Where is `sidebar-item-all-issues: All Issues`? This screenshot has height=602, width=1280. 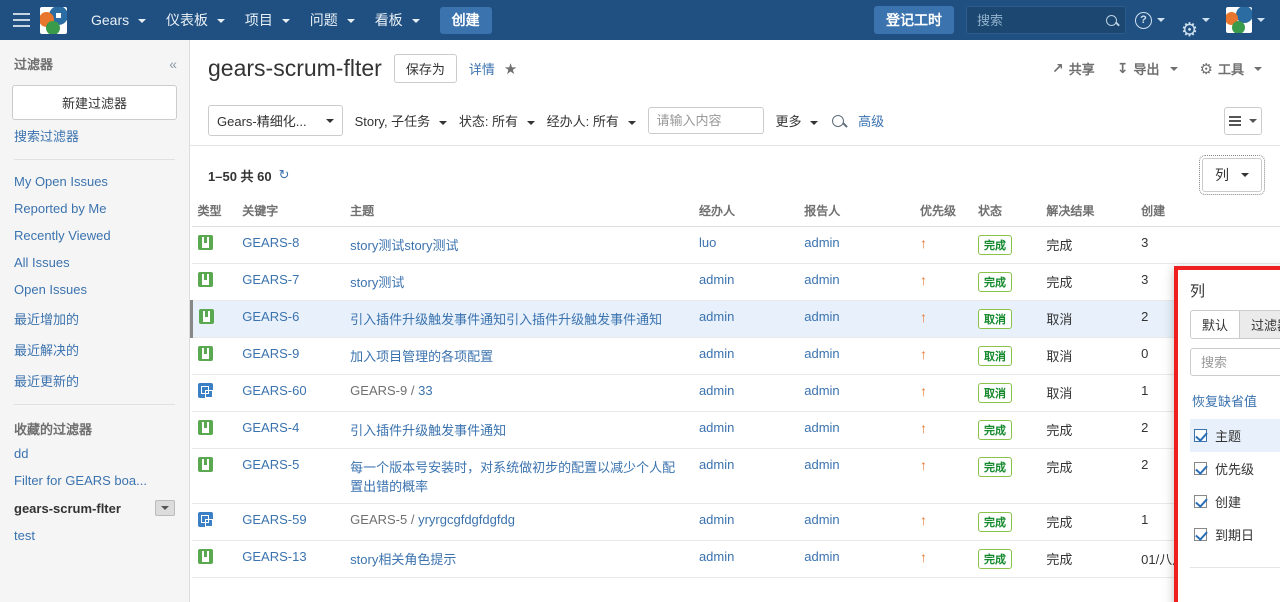 sidebar-item-all-issues: All Issues is located at coordinates (94, 262).